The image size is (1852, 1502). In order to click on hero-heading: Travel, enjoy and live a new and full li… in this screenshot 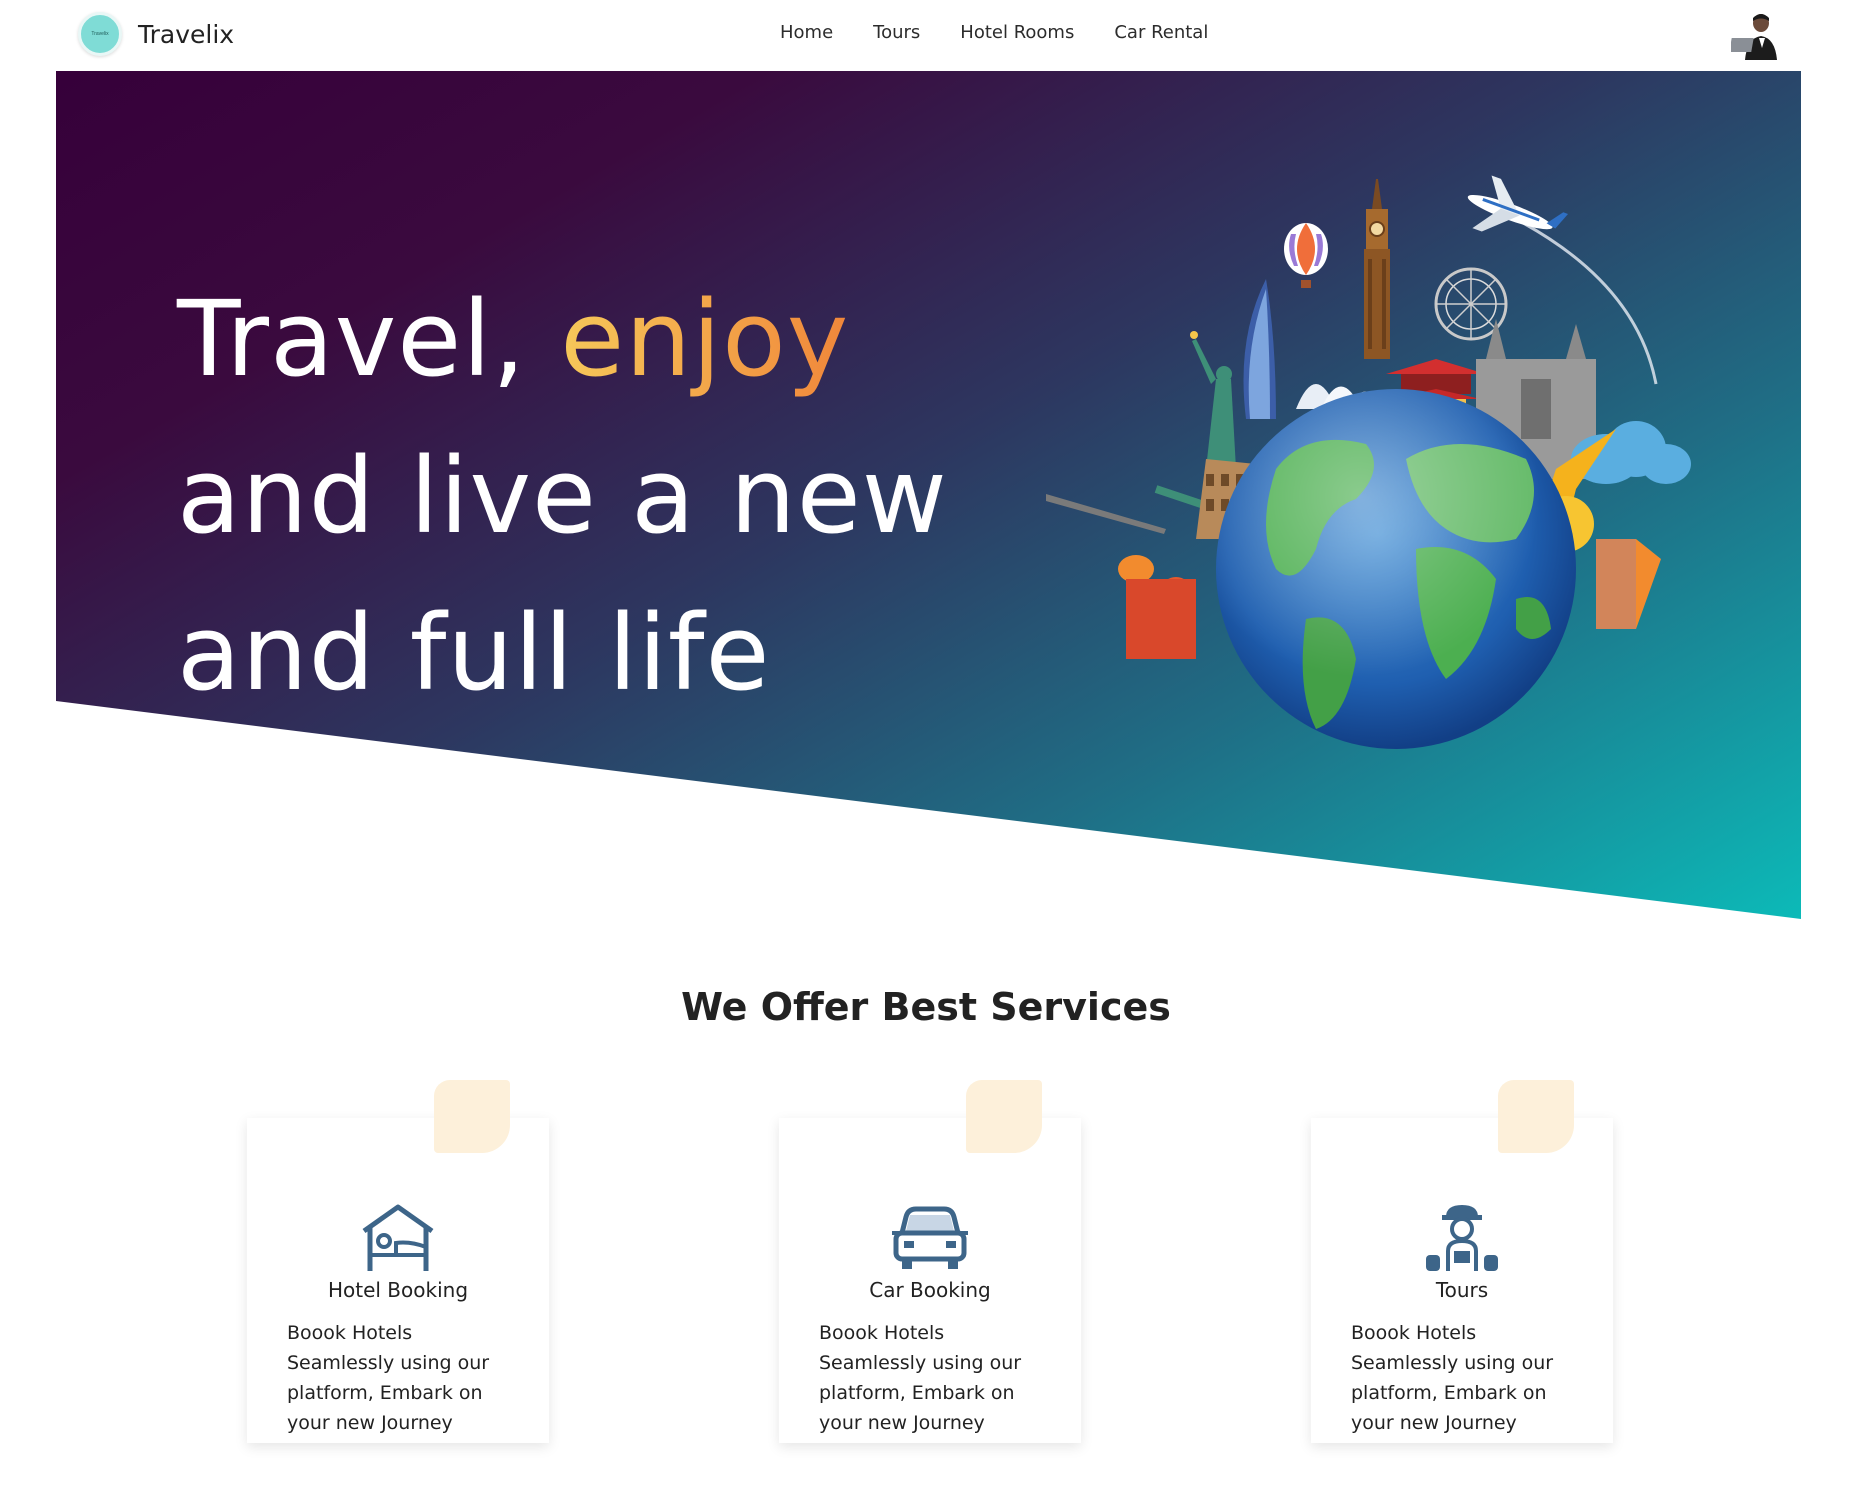, I will do `click(562, 496)`.